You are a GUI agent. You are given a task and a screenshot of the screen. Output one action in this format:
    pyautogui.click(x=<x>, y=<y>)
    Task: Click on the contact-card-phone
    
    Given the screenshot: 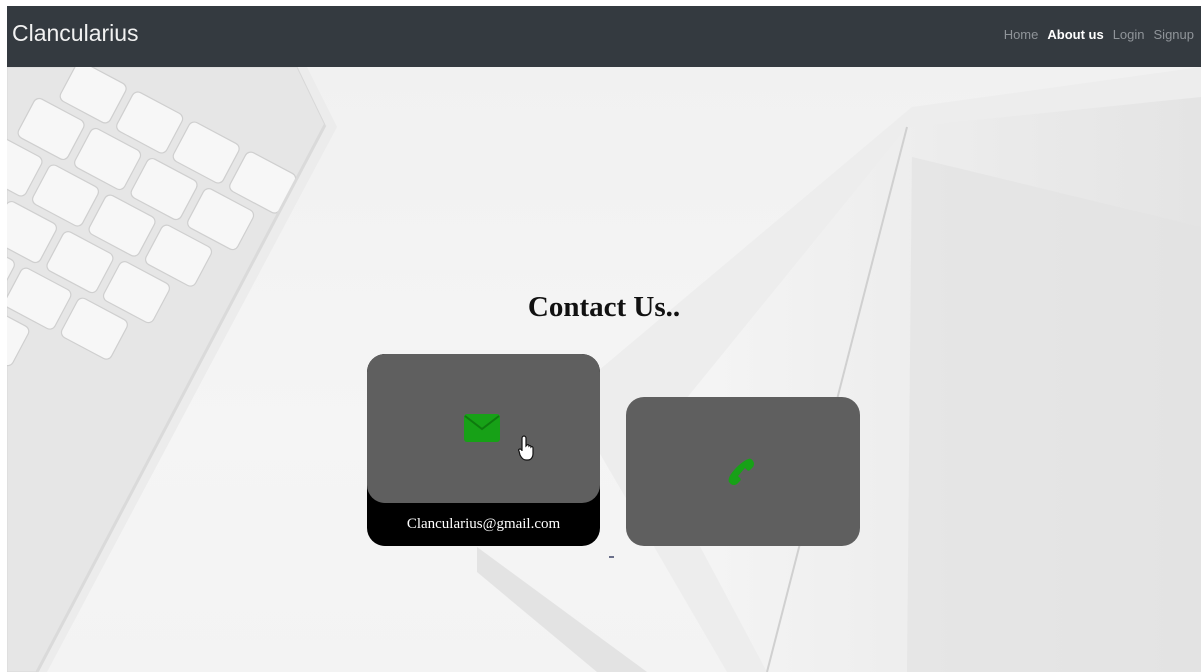 What is the action you would take?
    pyautogui.click(x=743, y=471)
    